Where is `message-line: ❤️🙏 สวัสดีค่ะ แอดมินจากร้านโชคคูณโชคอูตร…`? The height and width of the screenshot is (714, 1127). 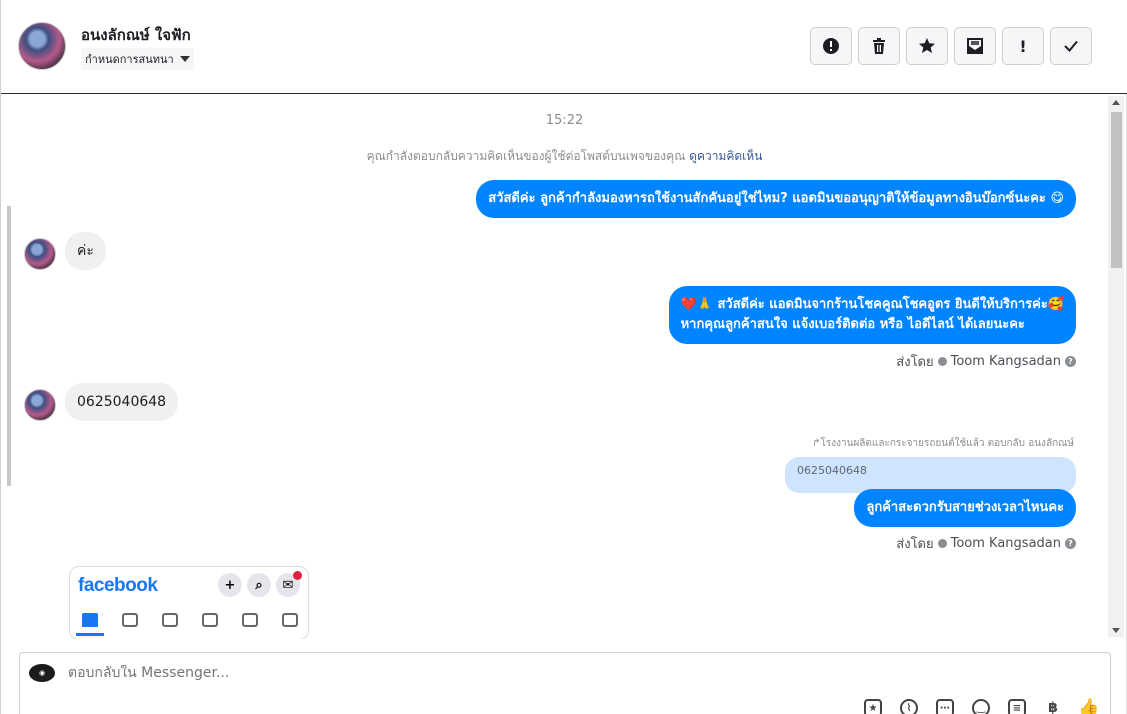
message-line: ❤️🙏 สวัสดีค่ะ แอดมินจากร้านโชคคูณโชคอูตร… is located at coordinates (872, 304).